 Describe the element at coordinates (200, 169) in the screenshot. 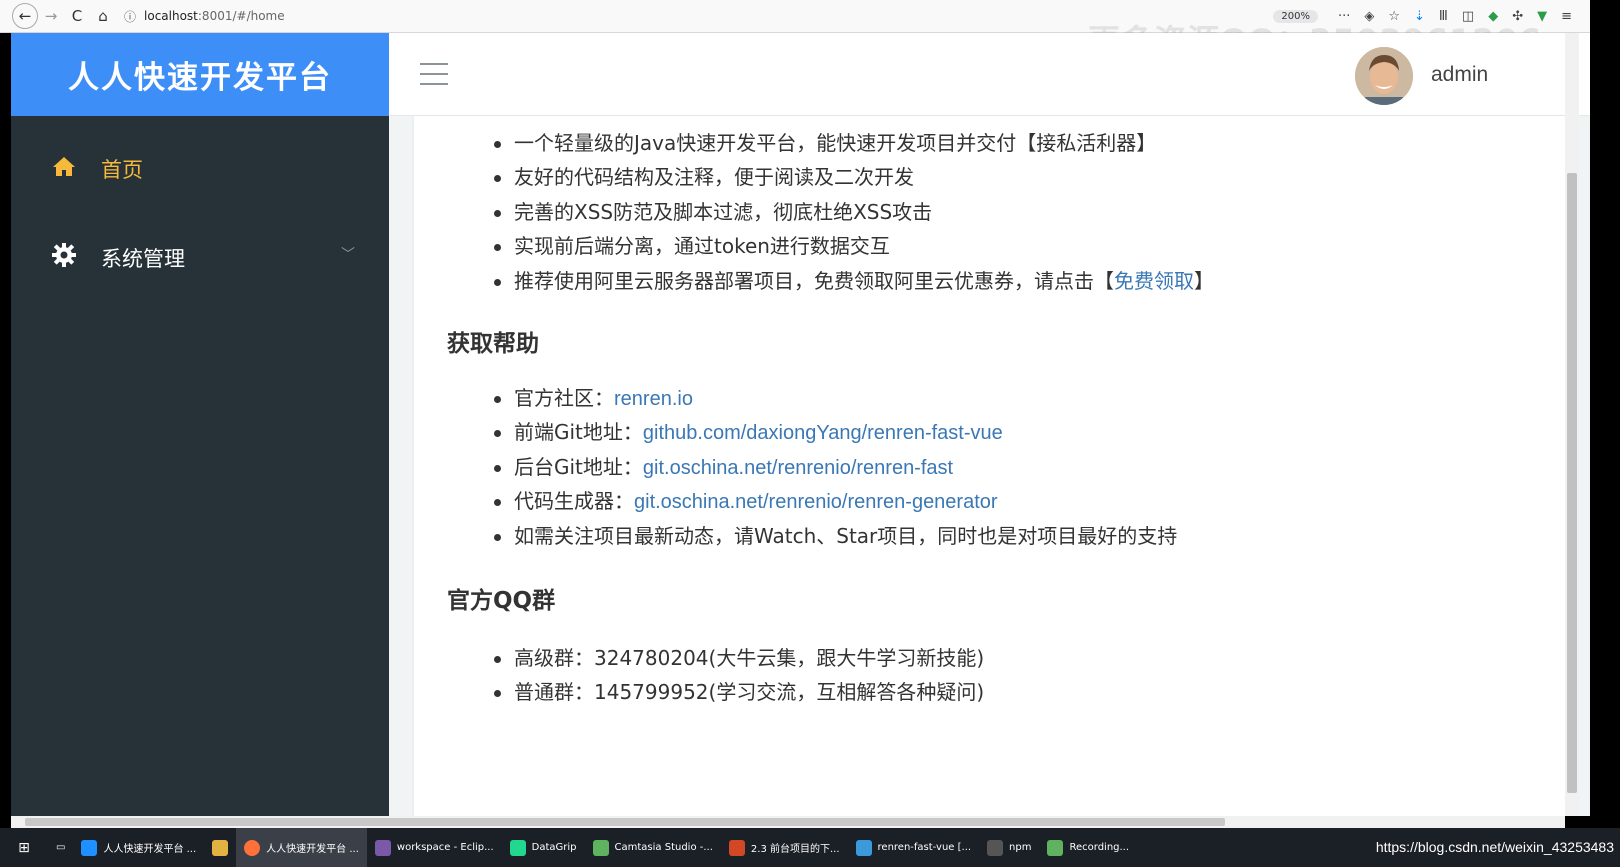

I see `sidebar-item-home: 首页` at that location.